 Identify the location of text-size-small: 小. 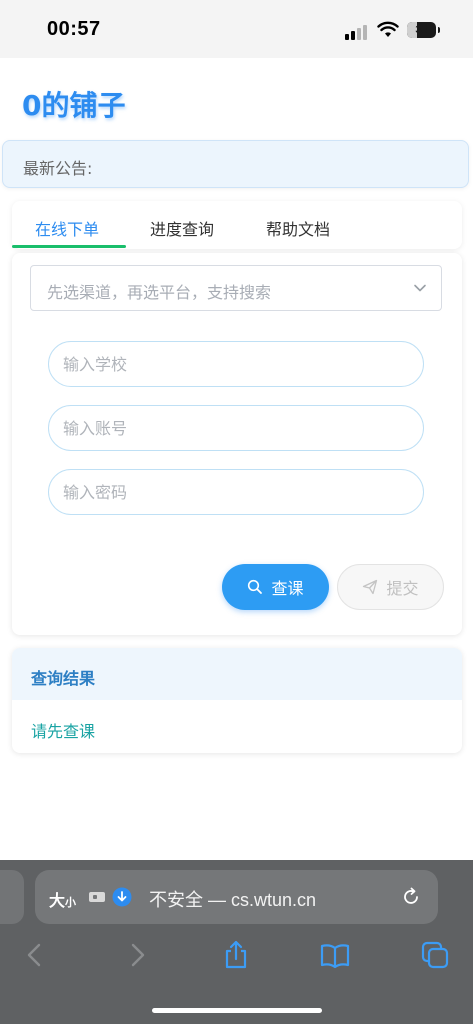
(71, 902).